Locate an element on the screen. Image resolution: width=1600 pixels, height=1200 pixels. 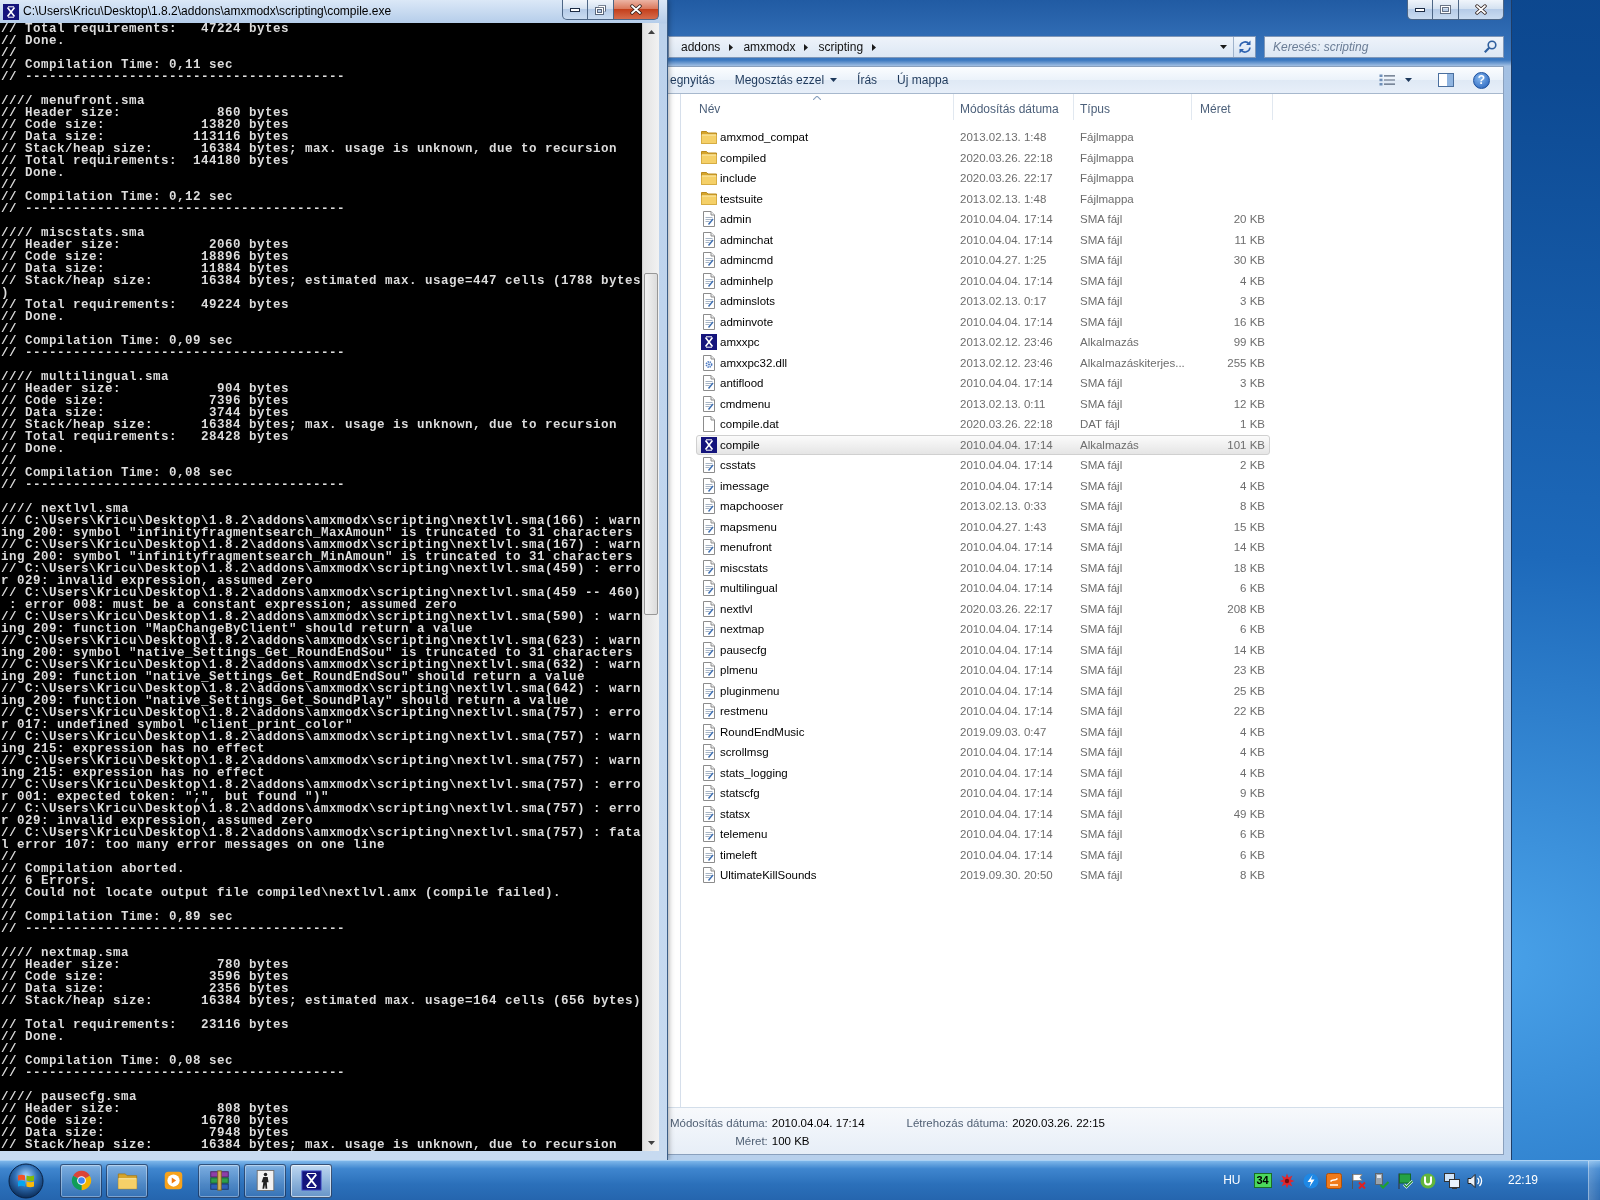
file-row: statsx 2010.04.04. 17:14 SMA fájl 49 KB is located at coordinates (983, 813).